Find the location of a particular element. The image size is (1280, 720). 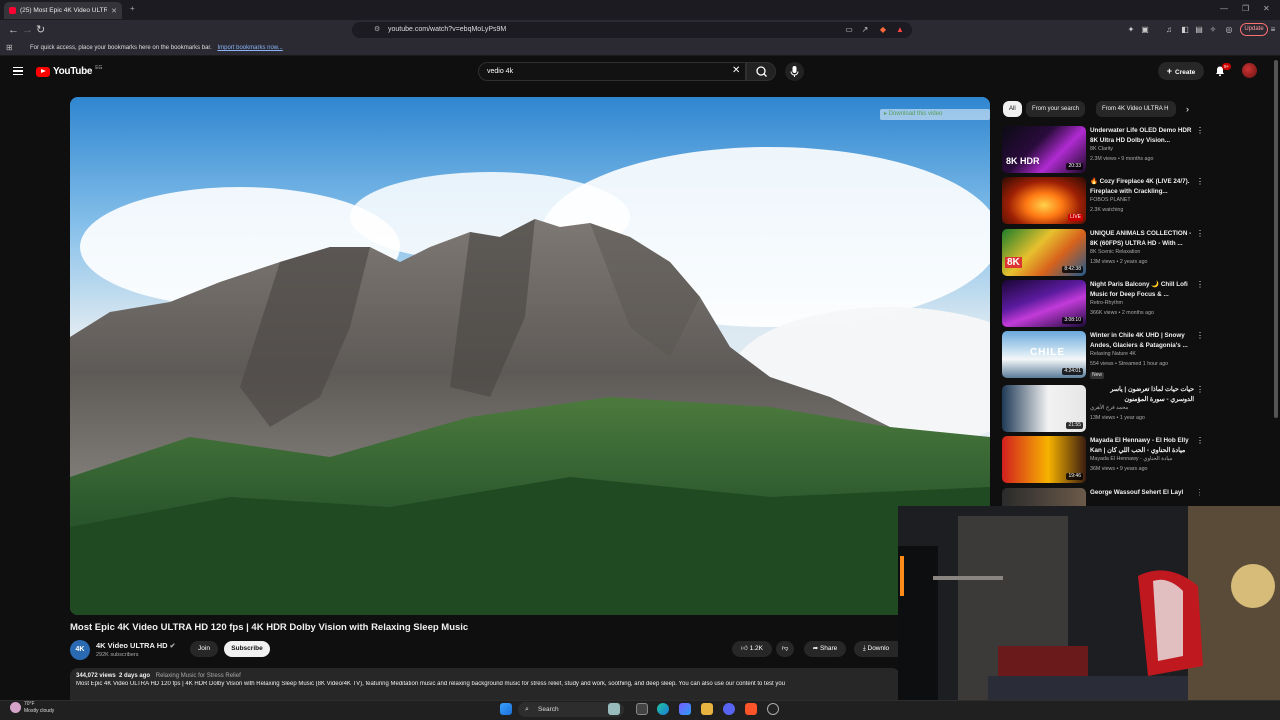

site-settings-icon: ⚙ is located at coordinates (377, 30).